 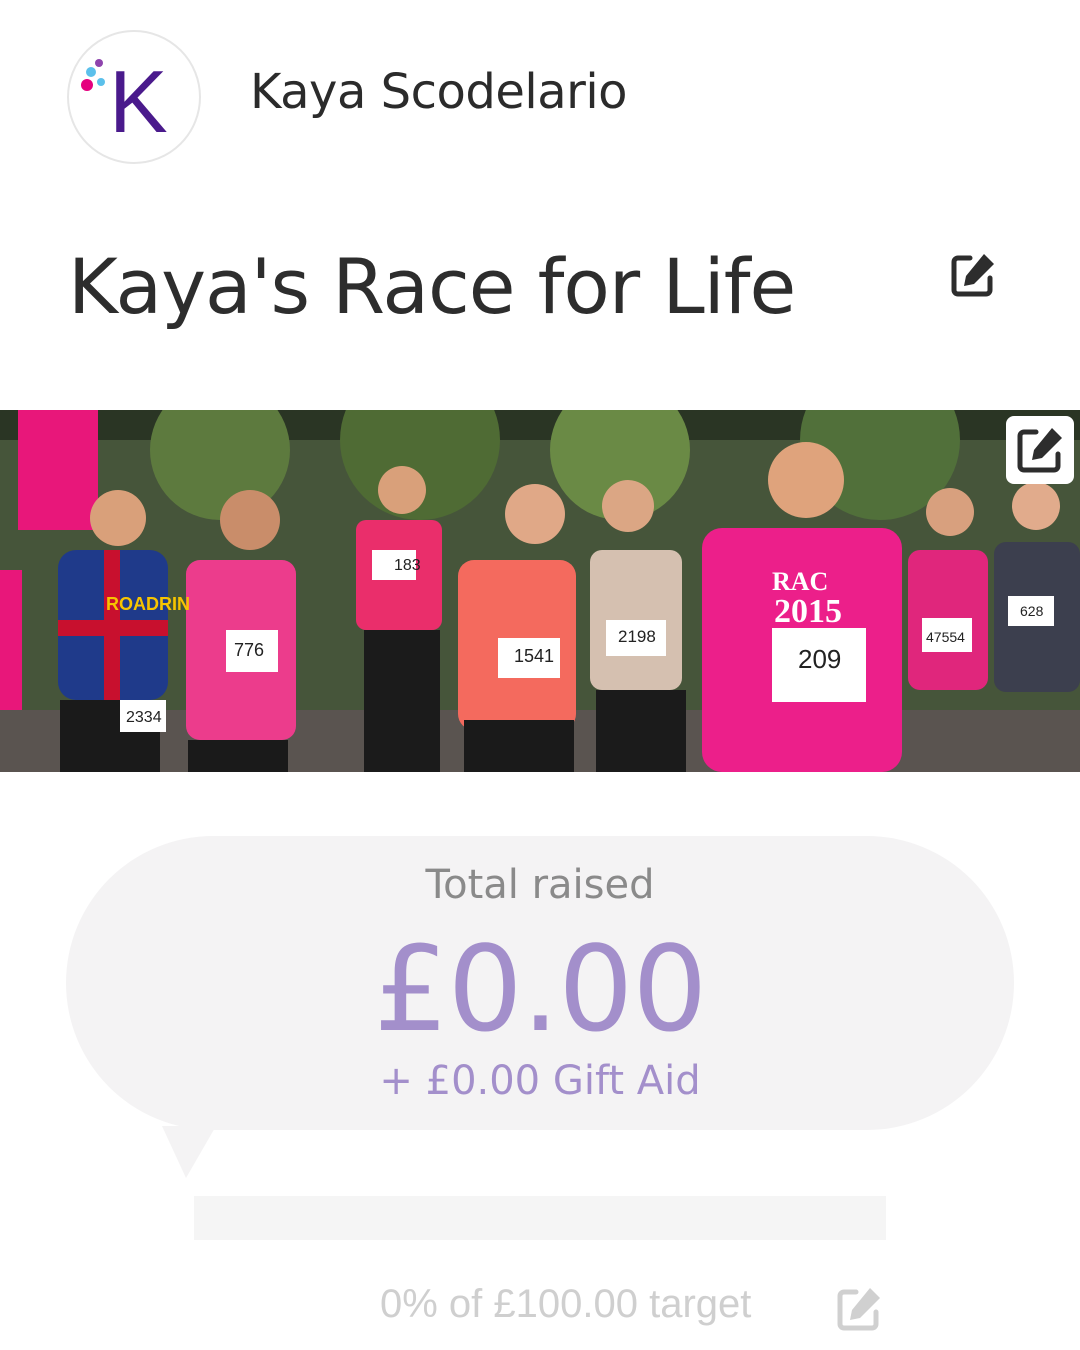 What do you see at coordinates (540, 885) in the screenshot?
I see `total-raised-label: Total raised` at bounding box center [540, 885].